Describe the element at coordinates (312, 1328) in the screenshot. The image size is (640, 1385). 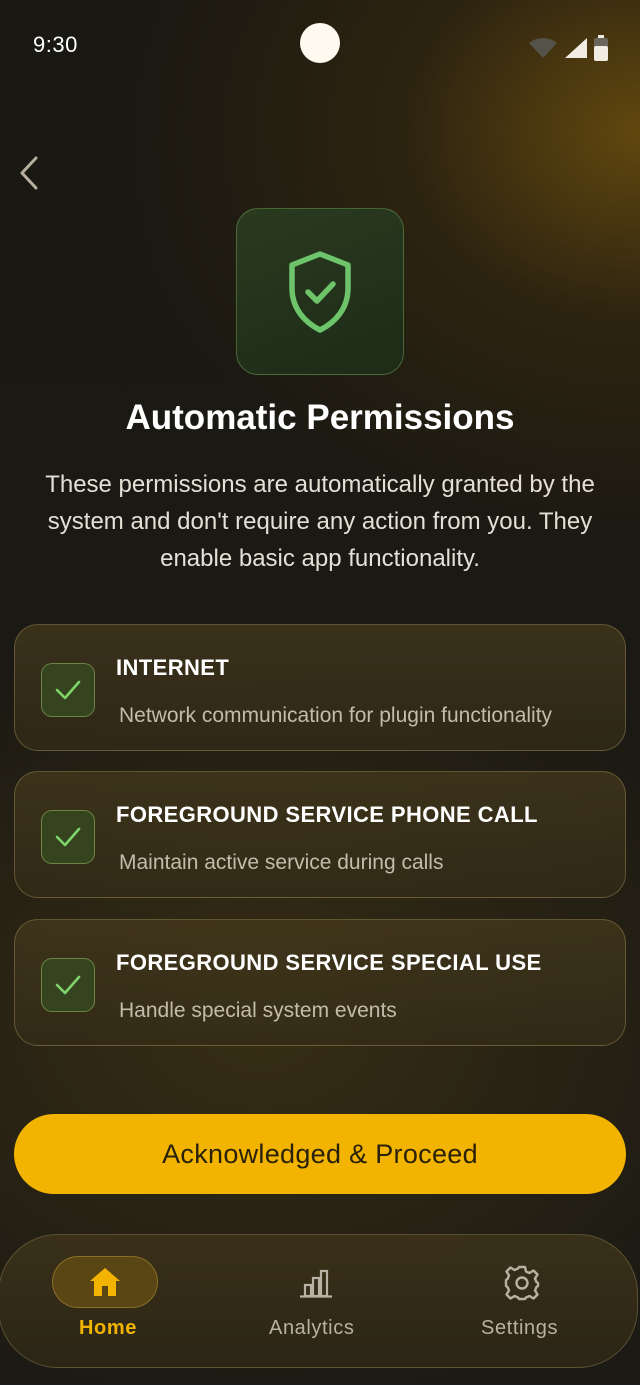
I see `nav-label-analytics: Analytics` at that location.